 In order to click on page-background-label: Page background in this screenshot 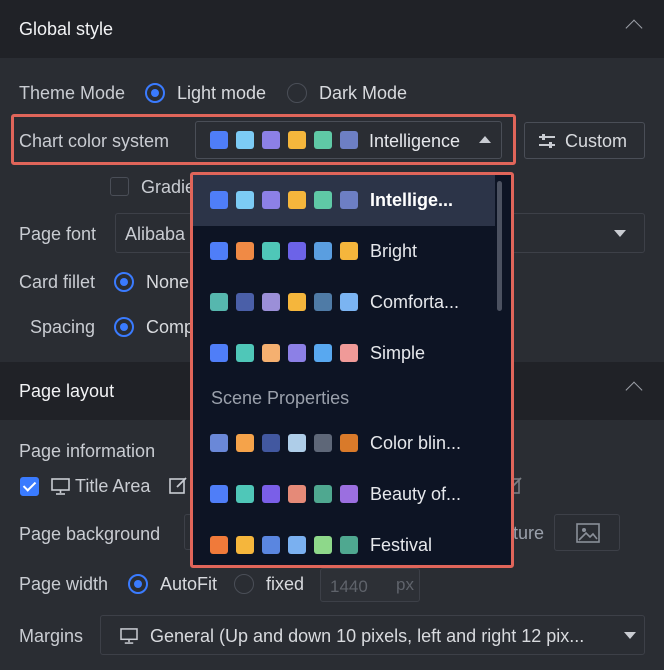, I will do `click(90, 534)`.